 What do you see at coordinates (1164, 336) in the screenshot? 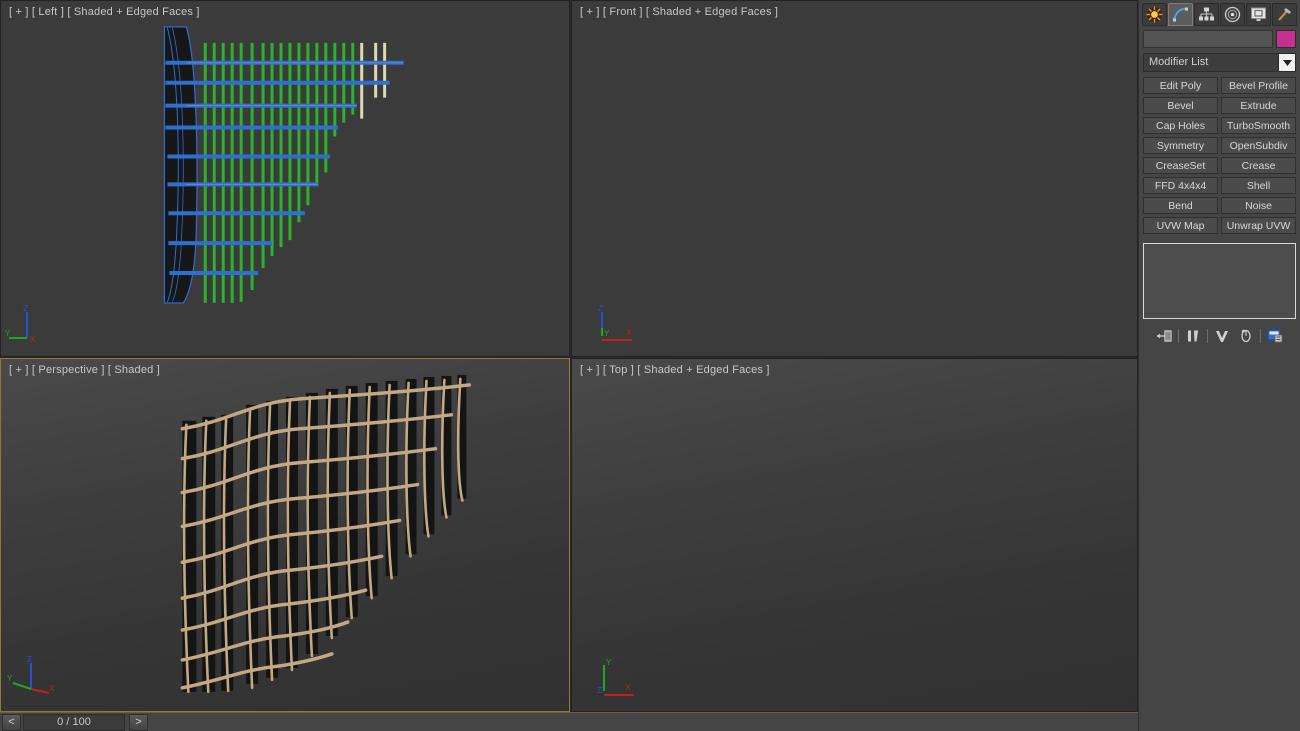
I see `pin-stack-icon` at bounding box center [1164, 336].